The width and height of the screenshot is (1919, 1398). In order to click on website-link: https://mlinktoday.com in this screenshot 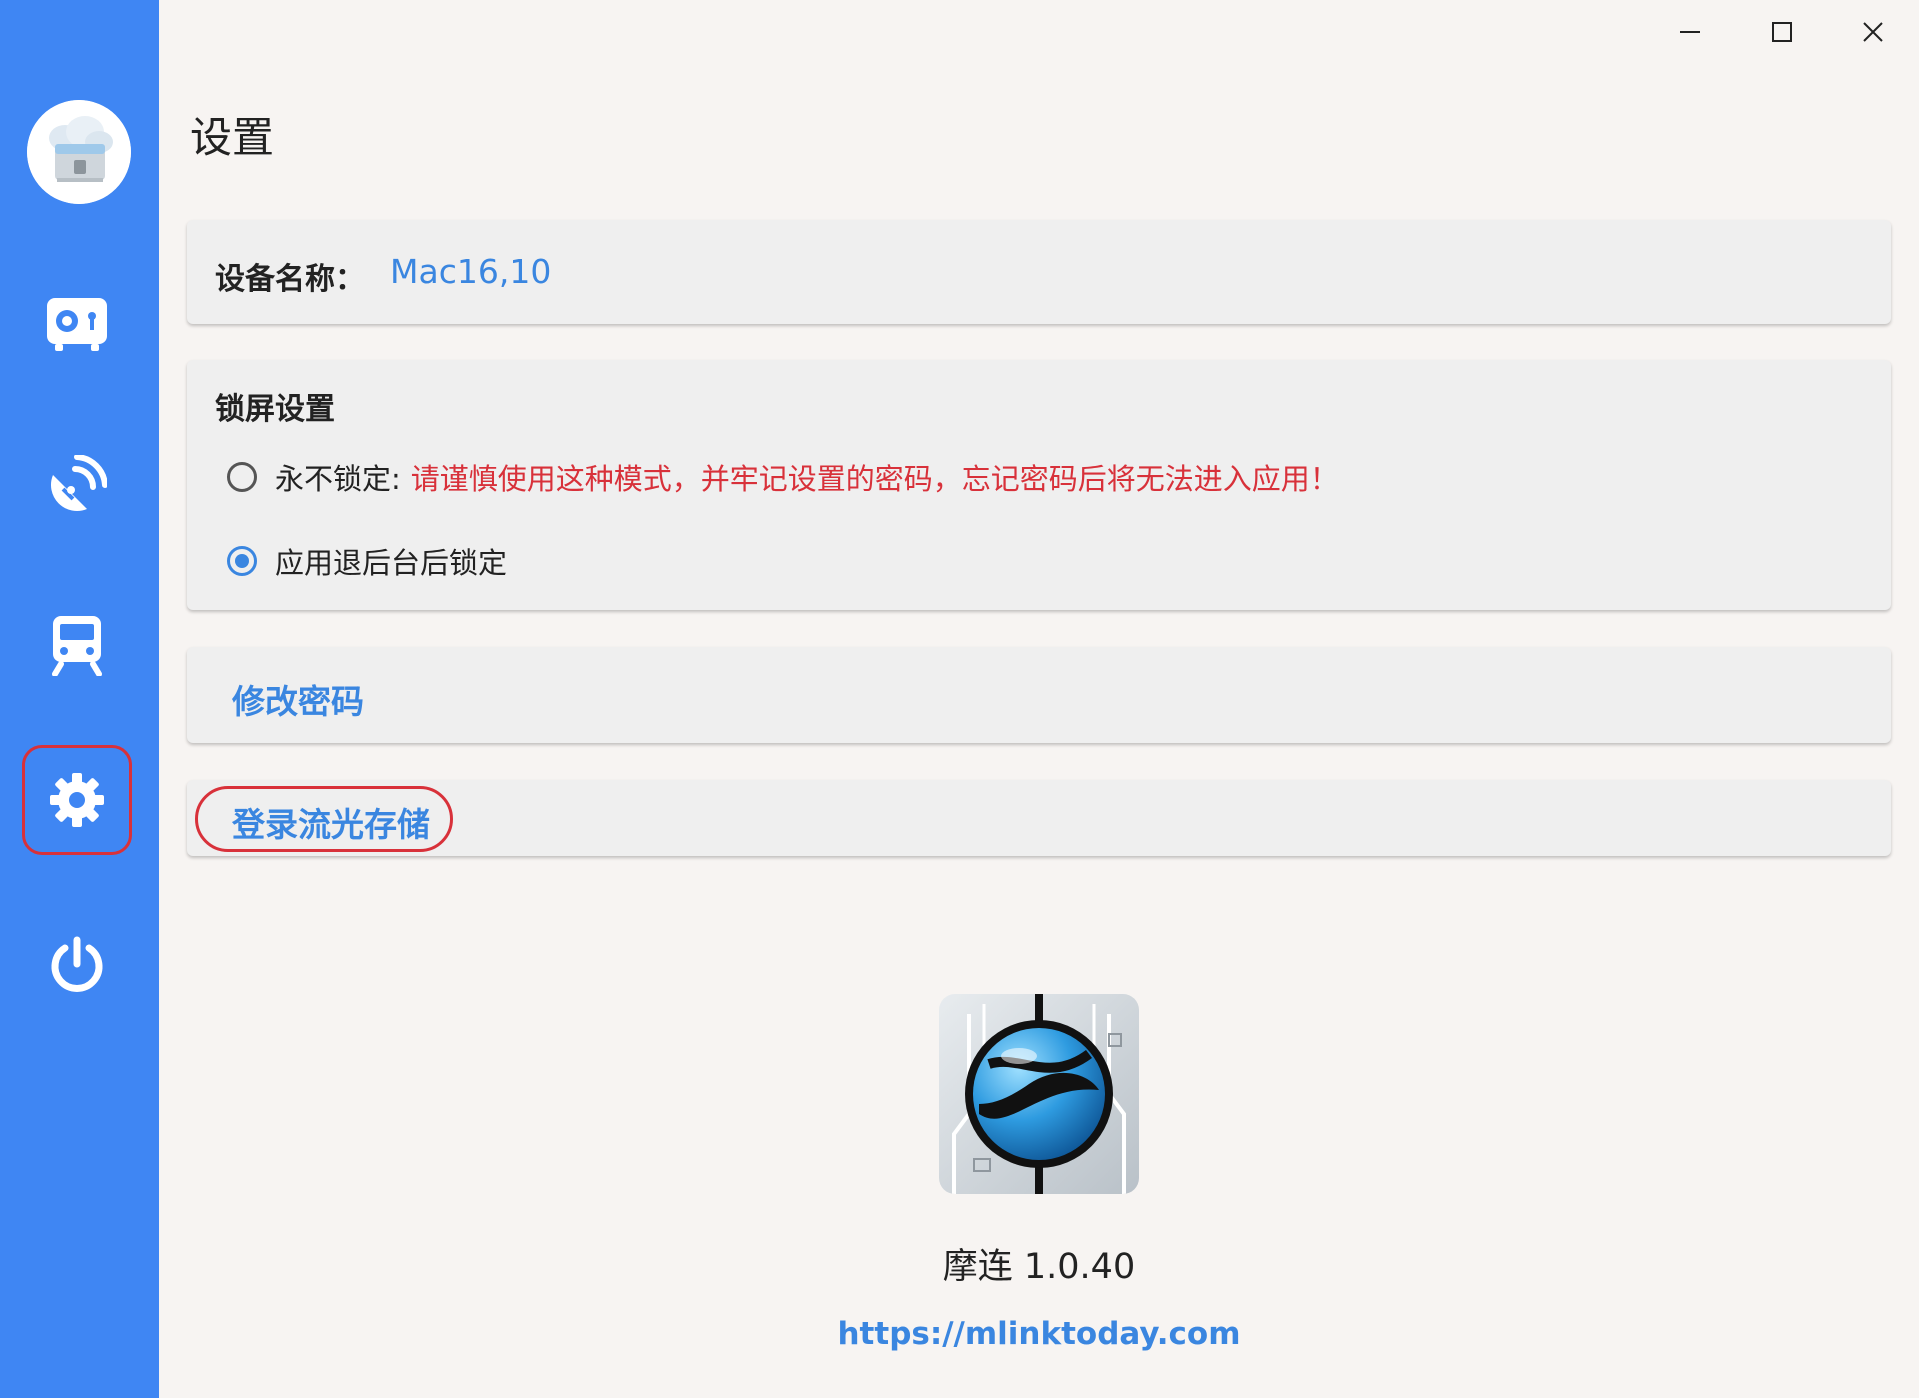, I will do `click(959, 1334)`.